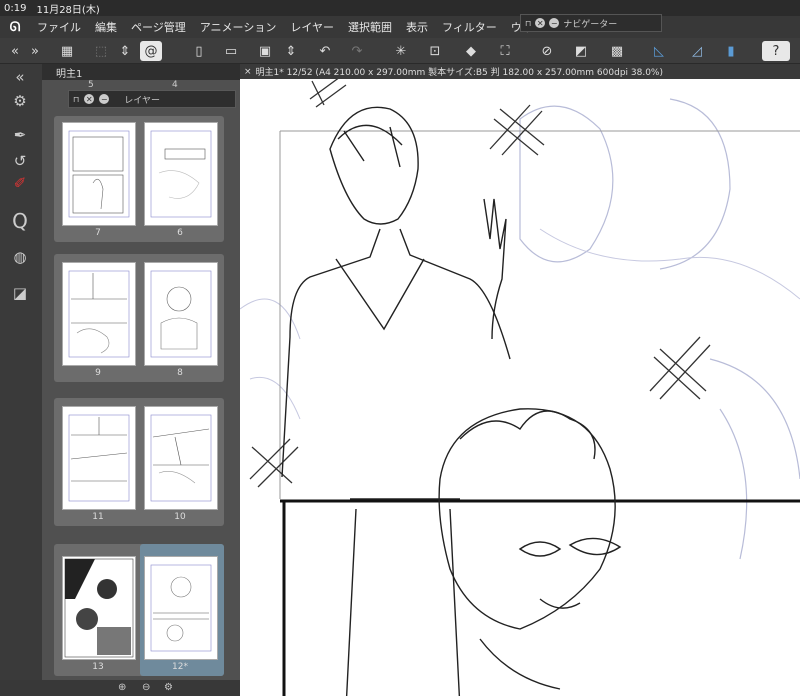 The width and height of the screenshot is (800, 696). I want to click on pen-snap-icon: ▮, so click(731, 51).